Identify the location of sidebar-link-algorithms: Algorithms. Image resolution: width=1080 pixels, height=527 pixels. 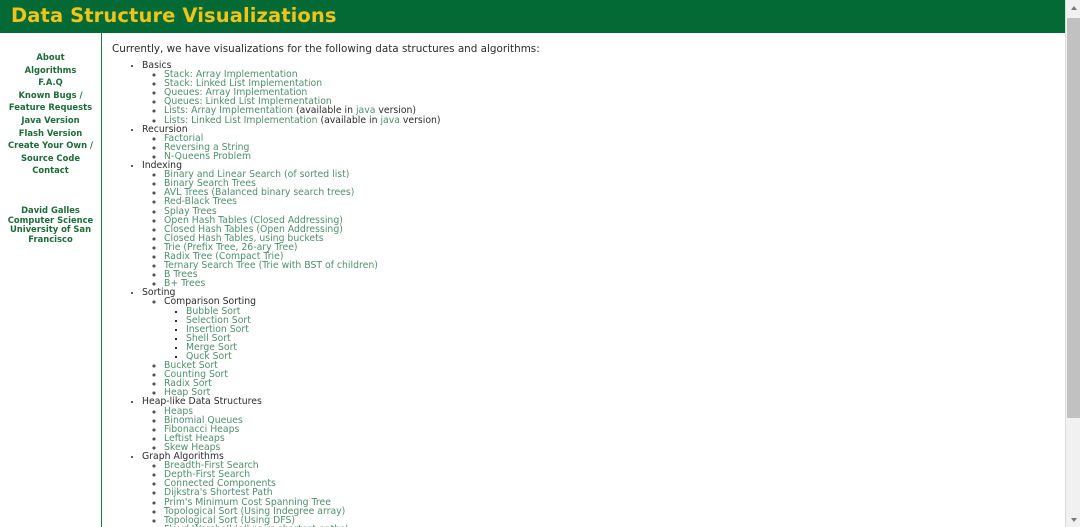
(51, 70).